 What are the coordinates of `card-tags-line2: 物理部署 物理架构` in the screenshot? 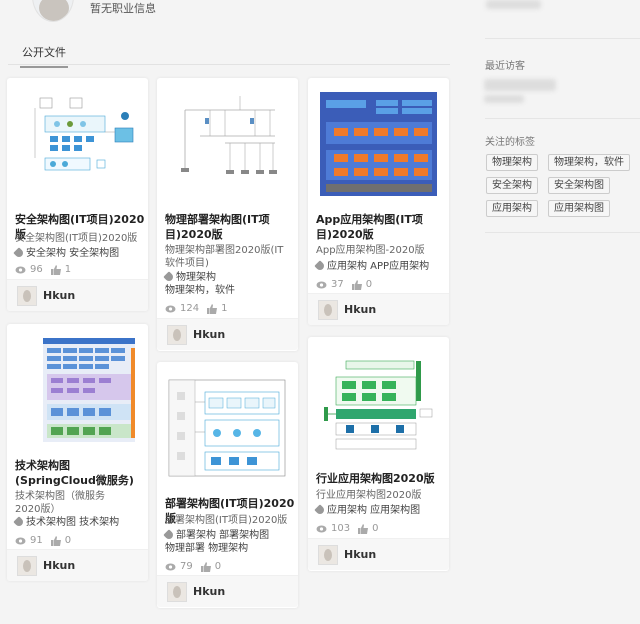 It's located at (206, 548).